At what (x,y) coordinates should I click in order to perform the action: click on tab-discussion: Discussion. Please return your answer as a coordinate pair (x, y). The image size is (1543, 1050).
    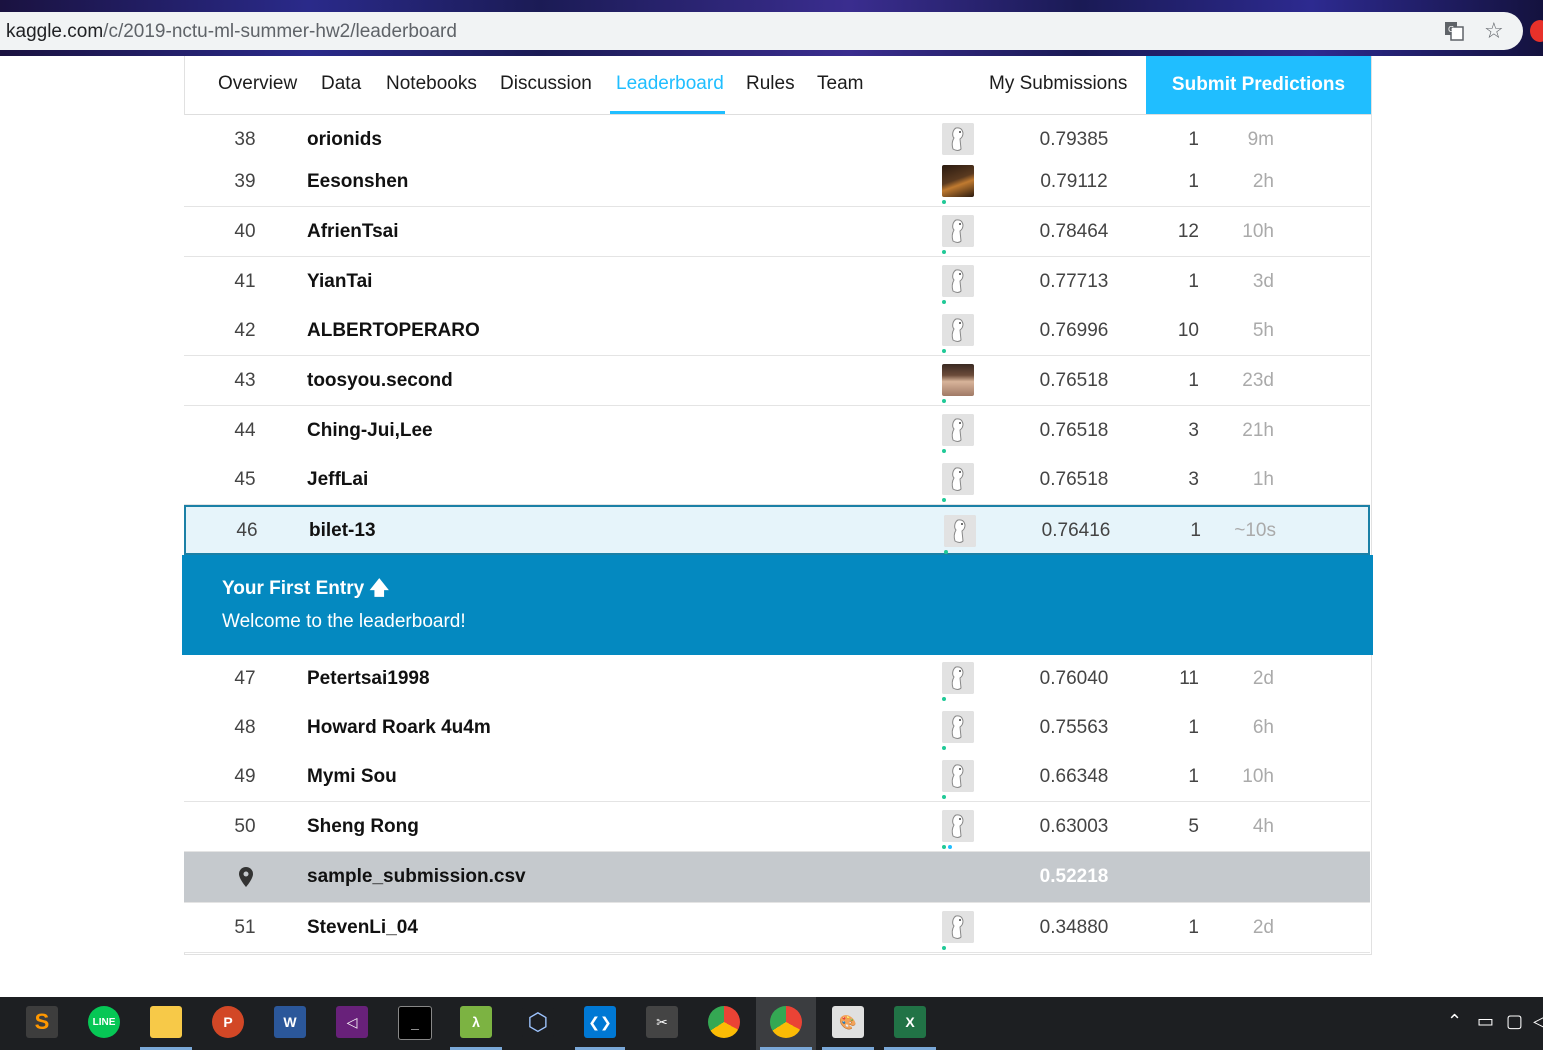
    Looking at the image, I should click on (546, 84).